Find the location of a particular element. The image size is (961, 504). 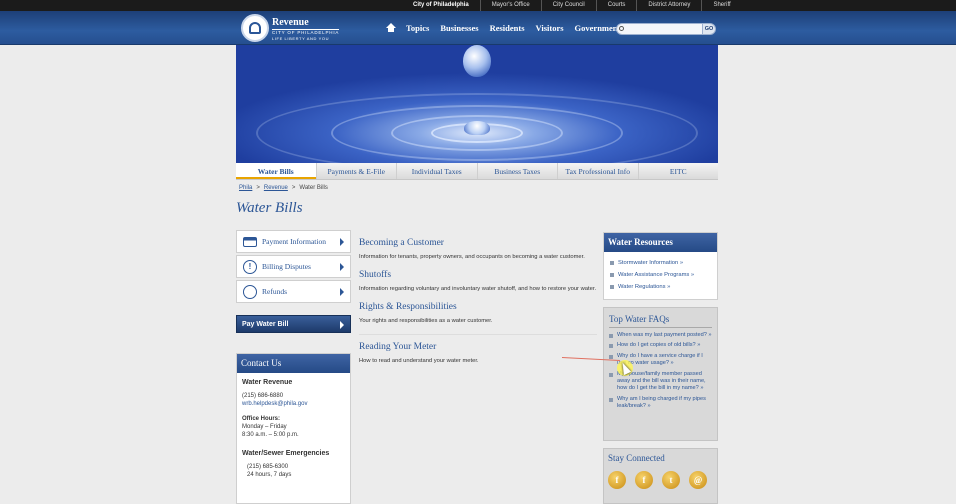

breadcrumb: Phila > Revenue > Water Bills is located at coordinates (283, 188).